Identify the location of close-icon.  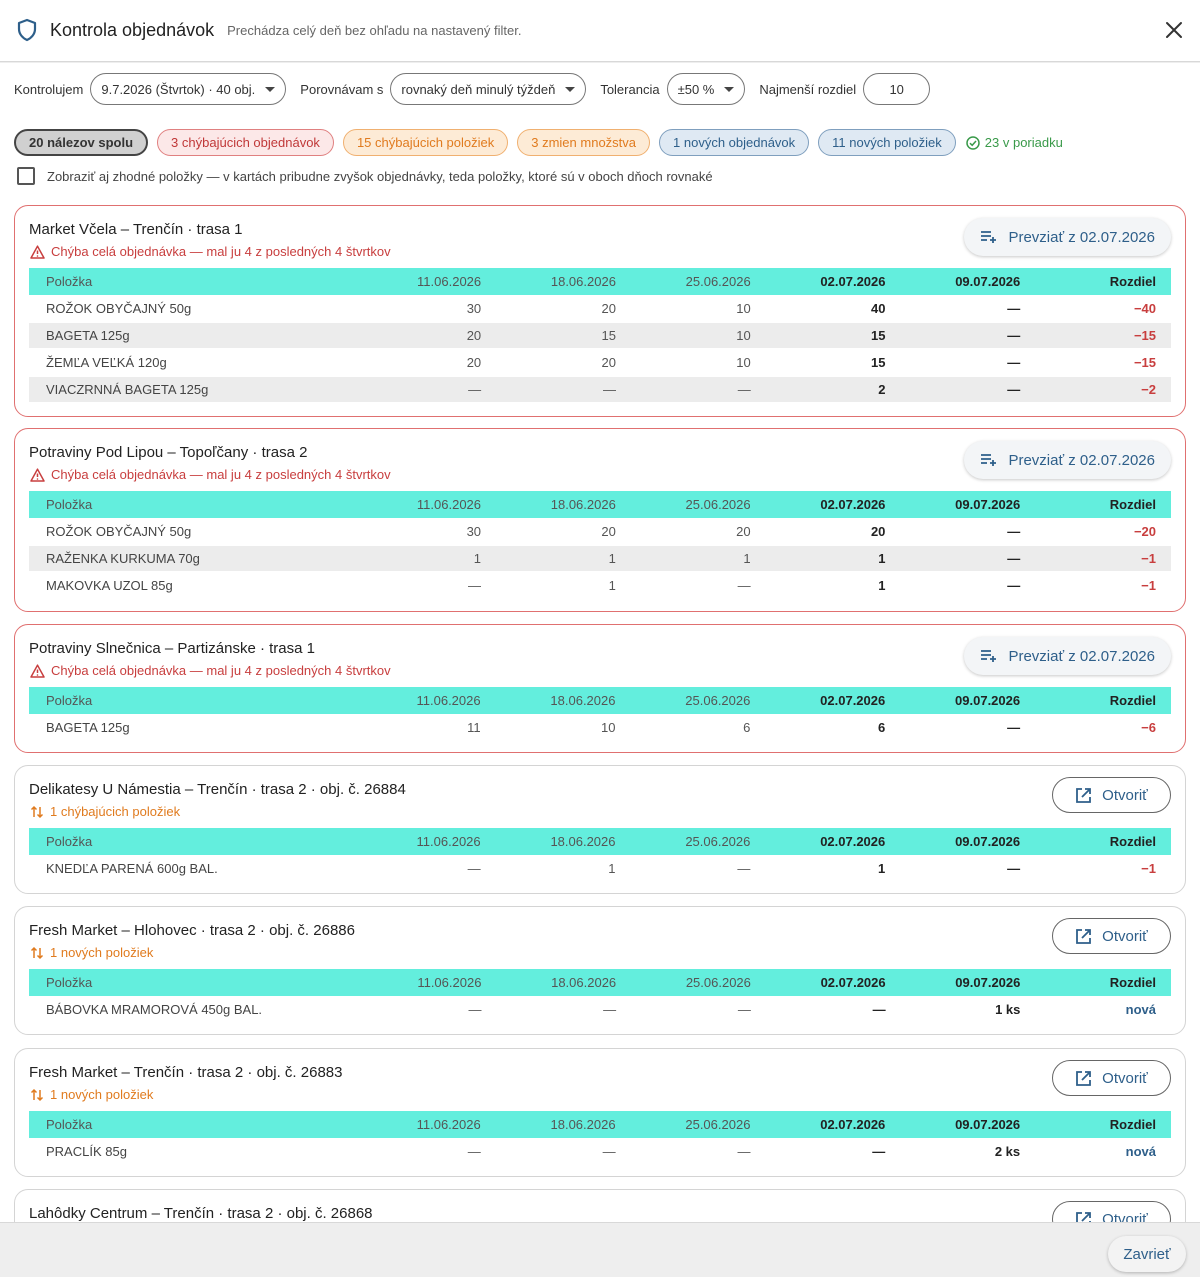
(1174, 30).